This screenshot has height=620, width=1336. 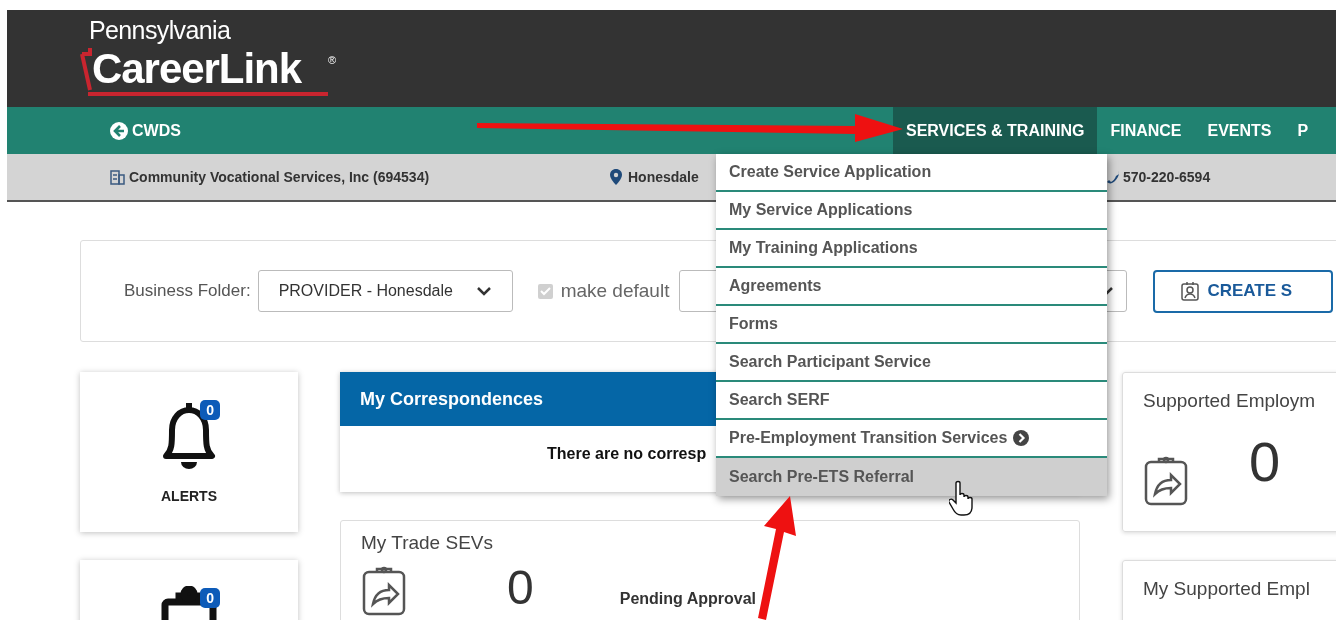 What do you see at coordinates (1167, 177) in the screenshot?
I see `phone-text: 570-220-6594` at bounding box center [1167, 177].